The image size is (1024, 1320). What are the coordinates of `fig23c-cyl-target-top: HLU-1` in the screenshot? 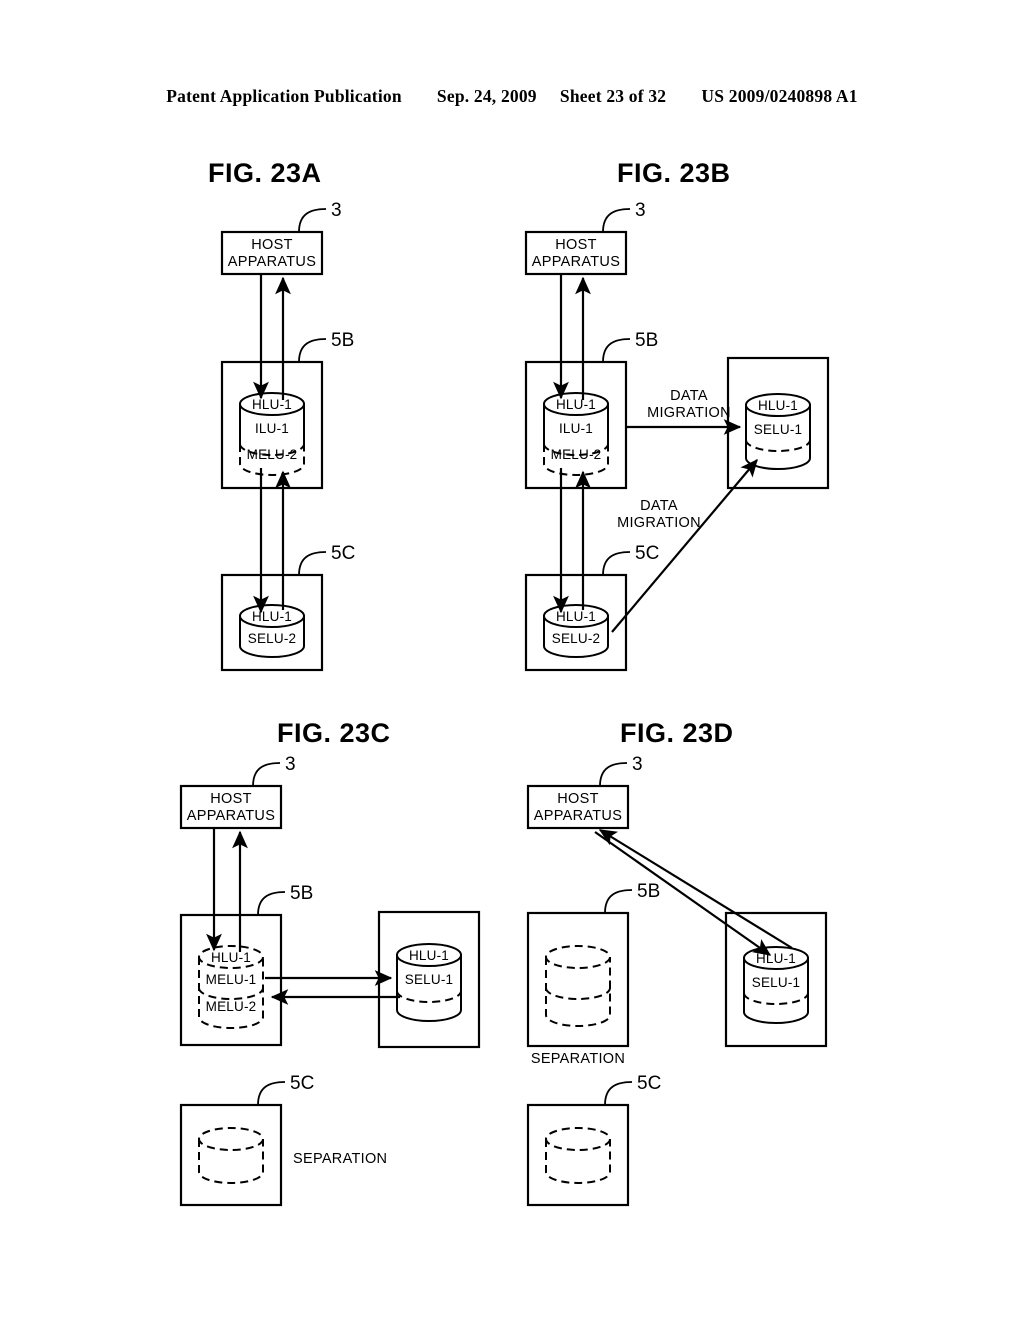 It's located at (429, 955).